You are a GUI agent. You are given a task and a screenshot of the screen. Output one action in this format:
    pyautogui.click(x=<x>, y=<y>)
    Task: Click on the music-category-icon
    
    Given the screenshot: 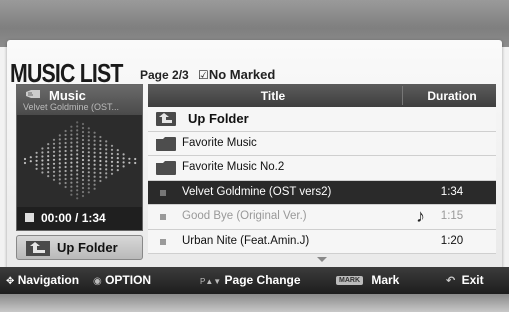 What is the action you would take?
    pyautogui.click(x=33, y=94)
    